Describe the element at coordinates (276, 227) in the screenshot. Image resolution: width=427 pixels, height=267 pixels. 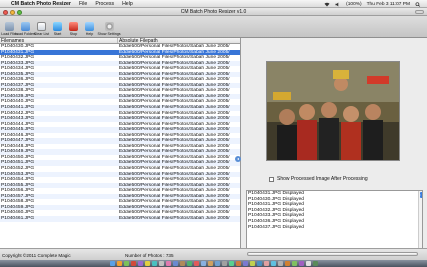
I see `log-line: P1040437.JPG Displayed` at that location.